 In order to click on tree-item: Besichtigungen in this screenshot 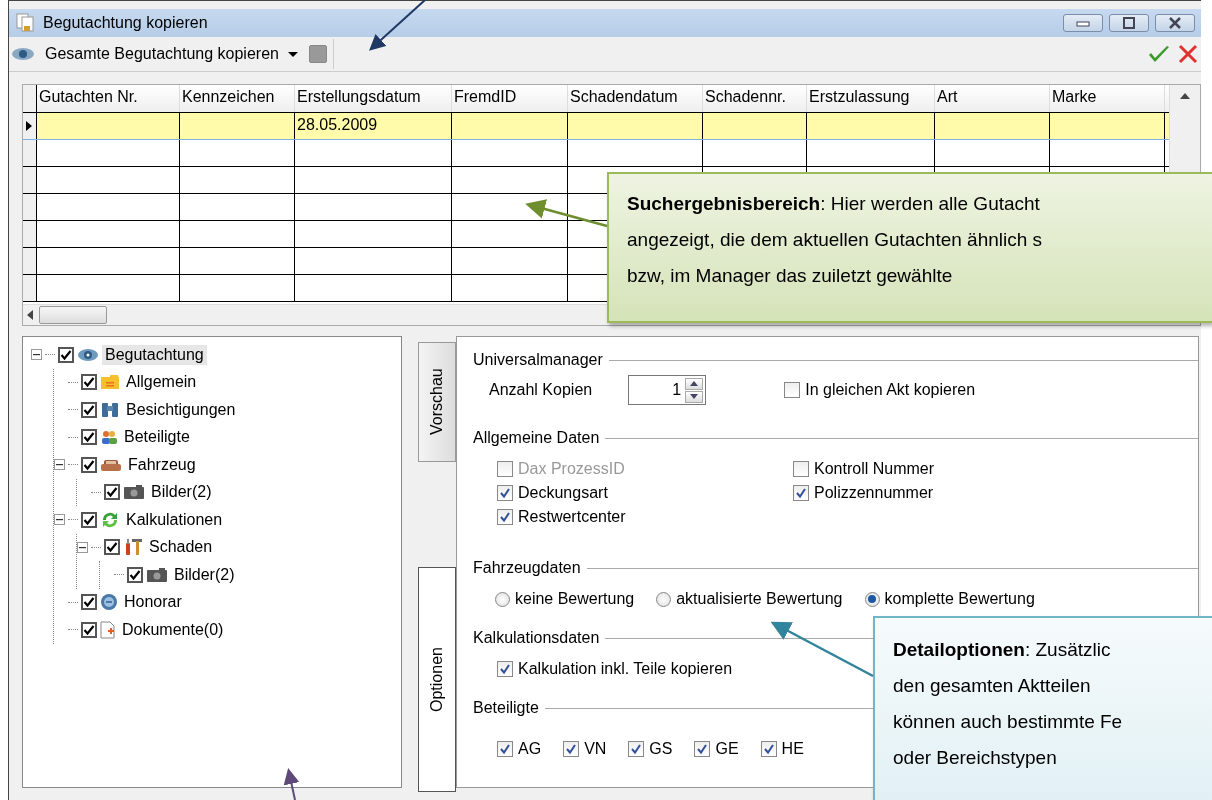, I will do `click(181, 409)`.